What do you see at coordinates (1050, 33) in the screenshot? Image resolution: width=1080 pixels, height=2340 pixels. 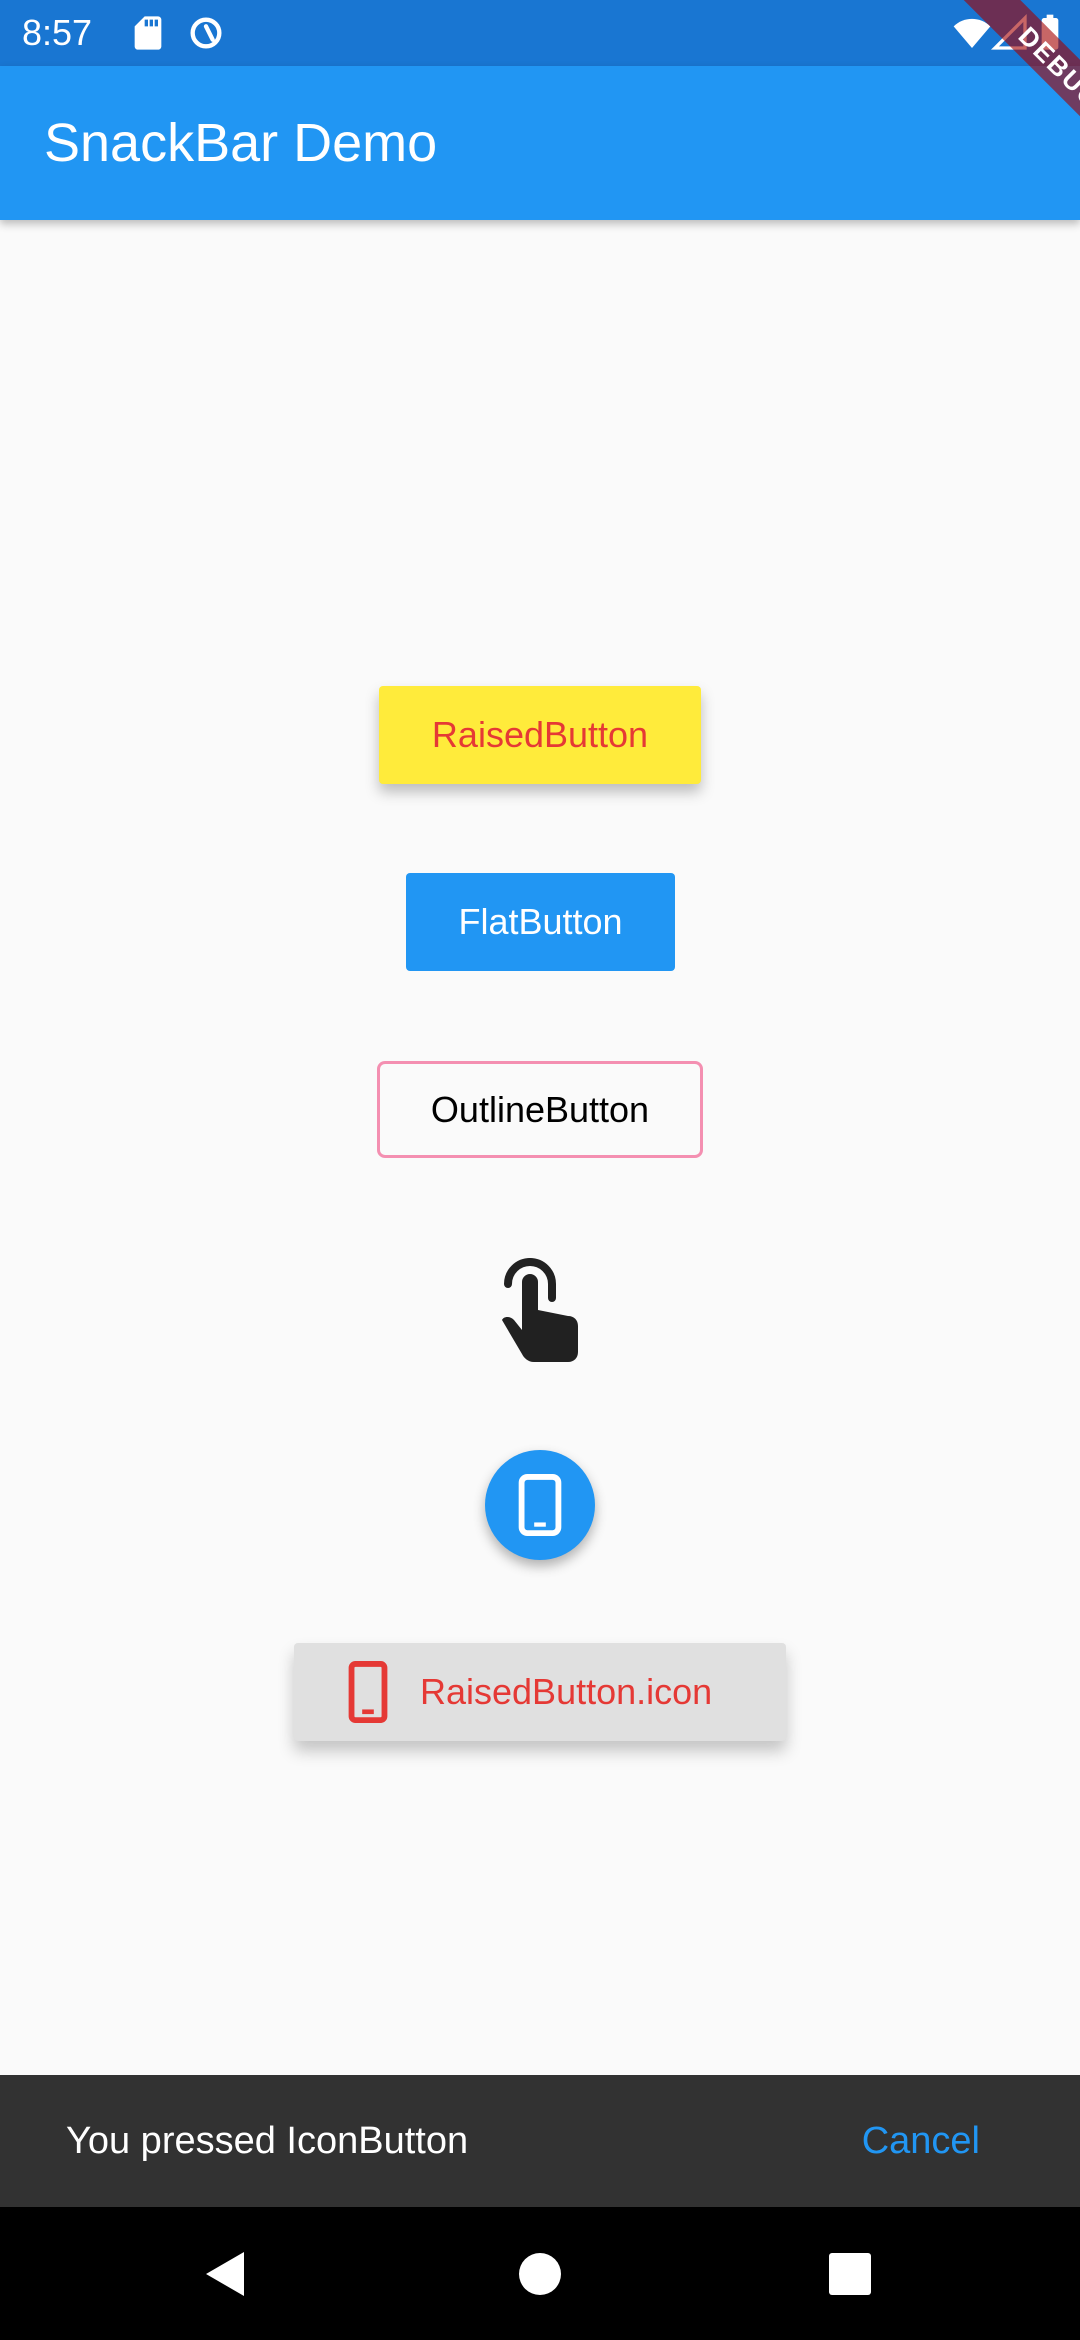 I see `battery-icon` at bounding box center [1050, 33].